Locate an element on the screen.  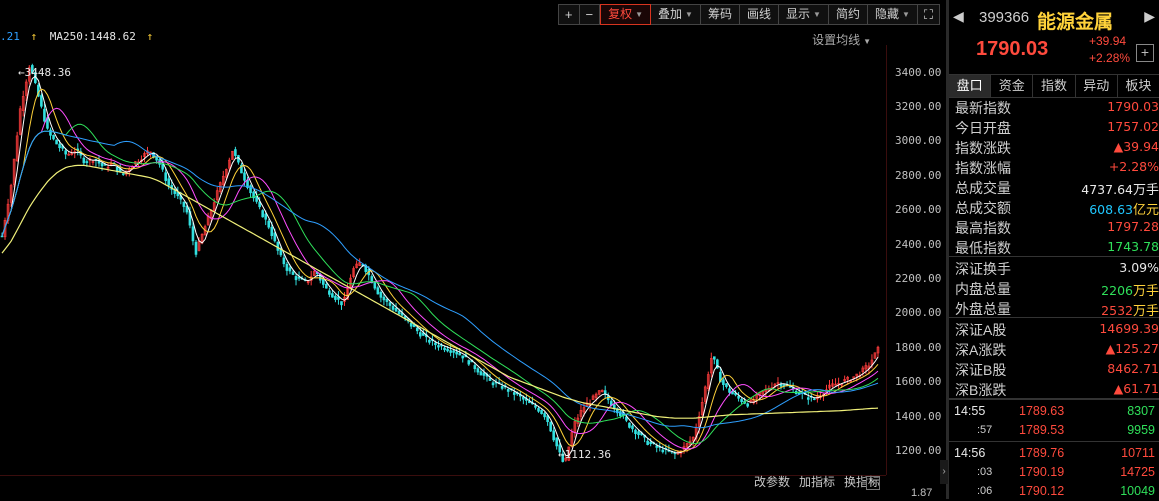
quote-value: 1757.02 is located at coordinates (1133, 126).